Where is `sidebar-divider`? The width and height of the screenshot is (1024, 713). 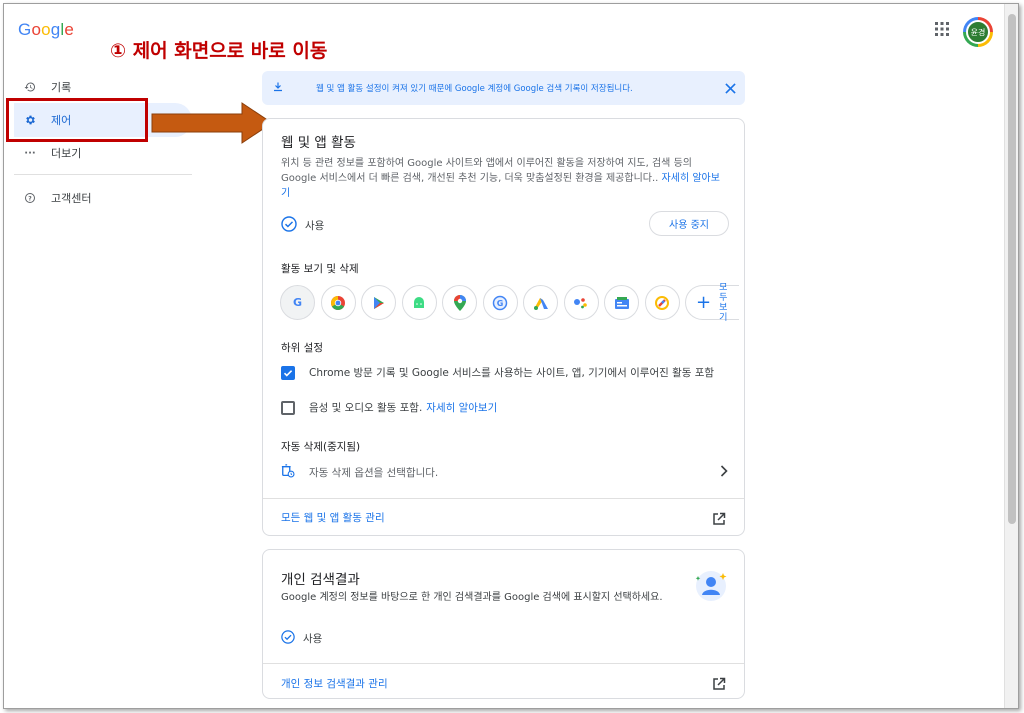 sidebar-divider is located at coordinates (103, 174).